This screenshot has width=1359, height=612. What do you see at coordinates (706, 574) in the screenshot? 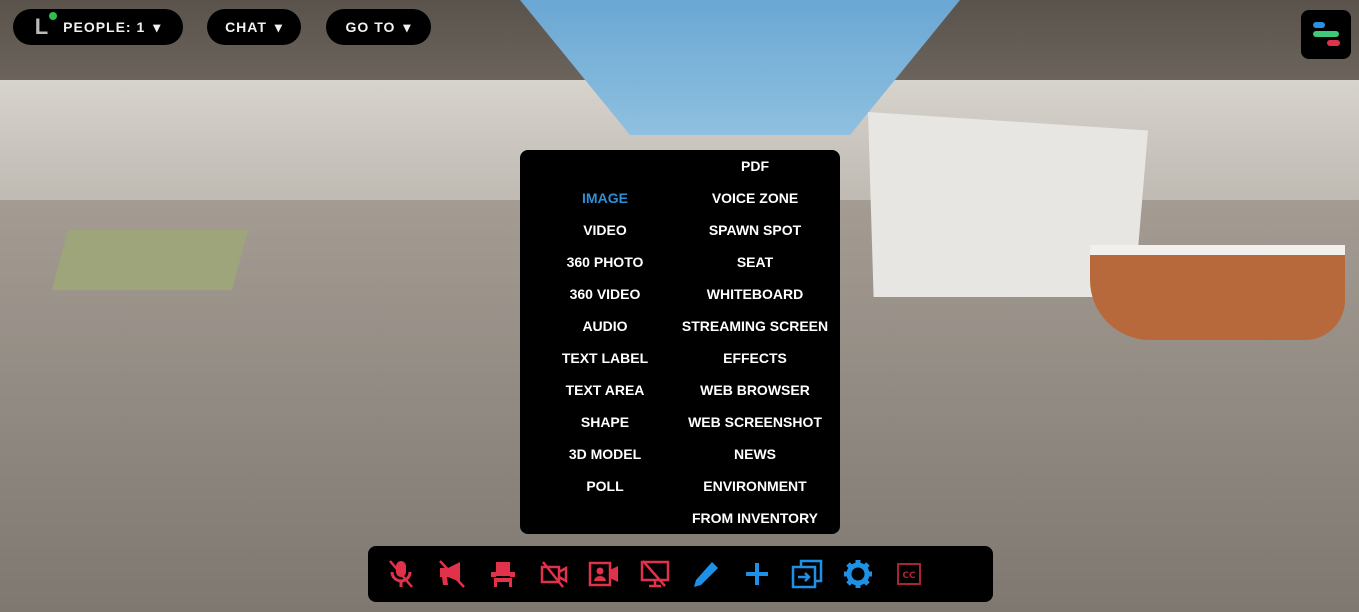
I see `pencil-icon` at bounding box center [706, 574].